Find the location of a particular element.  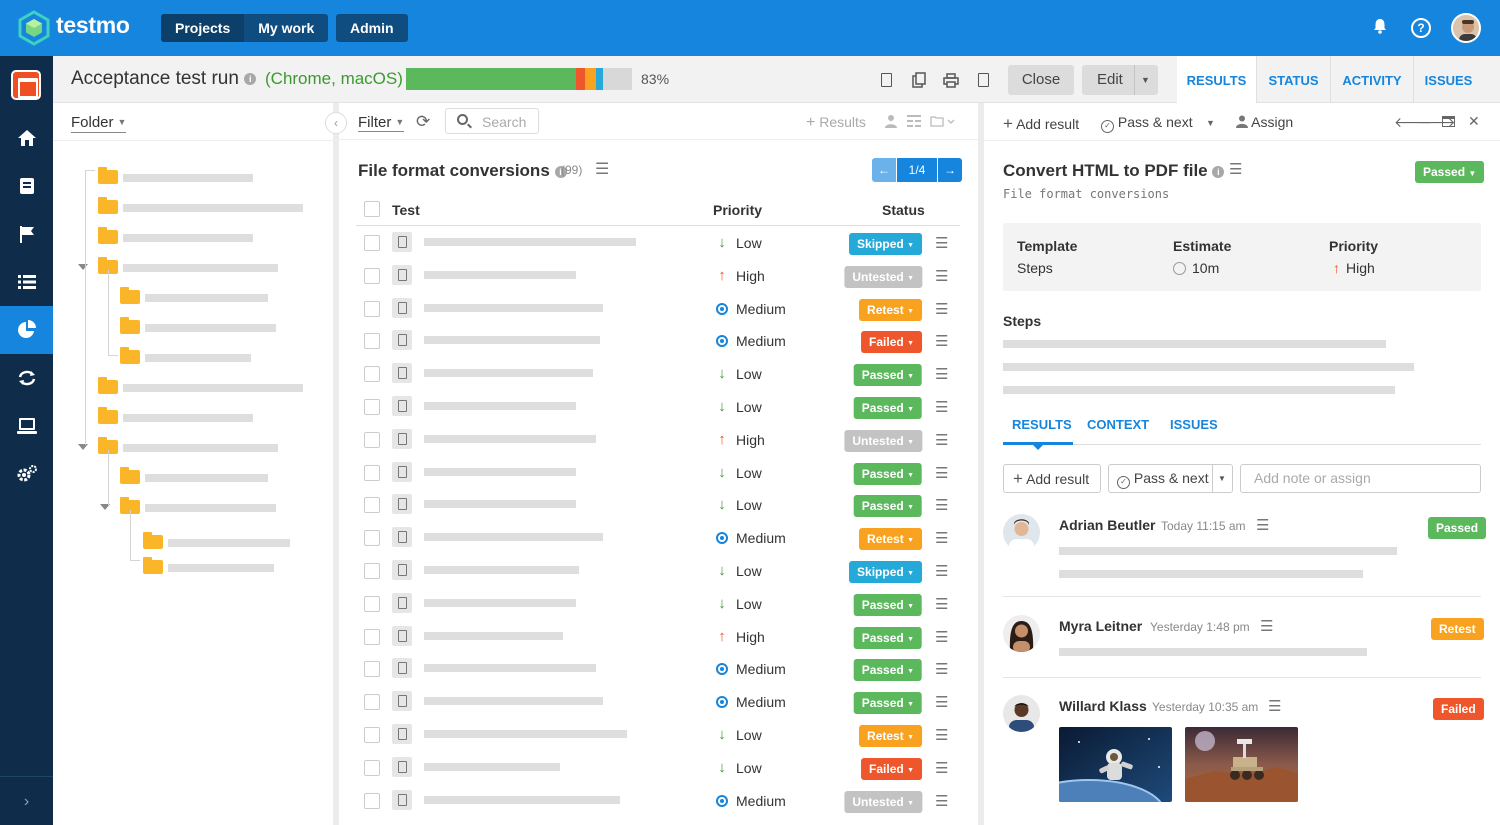

prev-page-button: ← is located at coordinates (884, 170).